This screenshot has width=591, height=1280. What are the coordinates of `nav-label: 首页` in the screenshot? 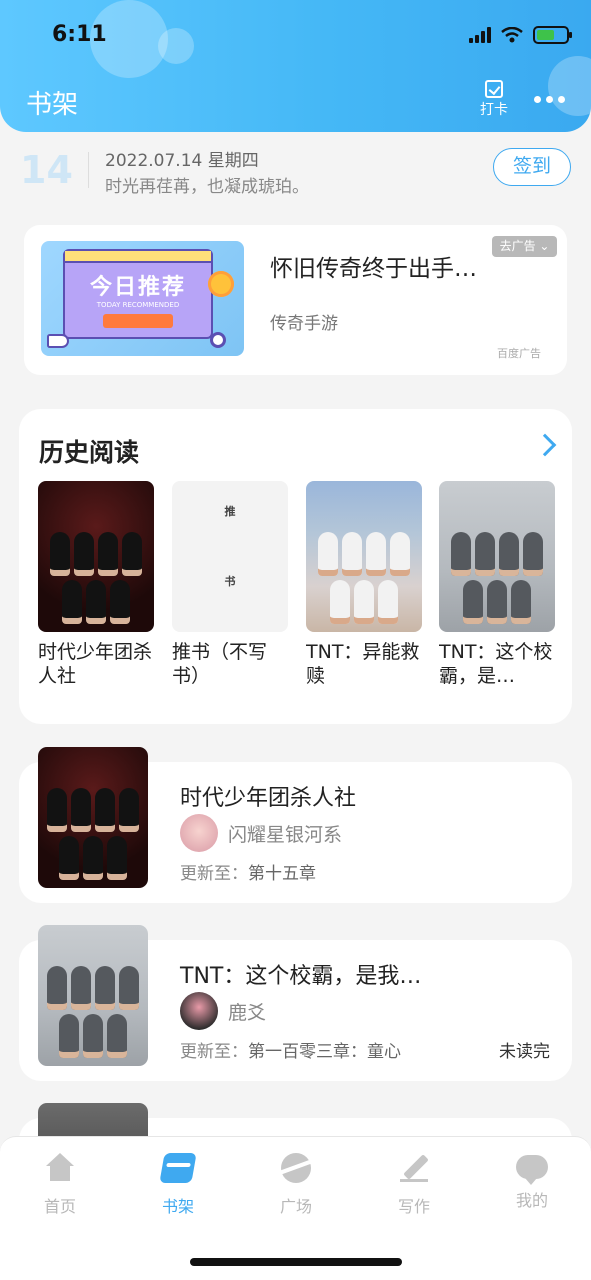 It's located at (59, 1206).